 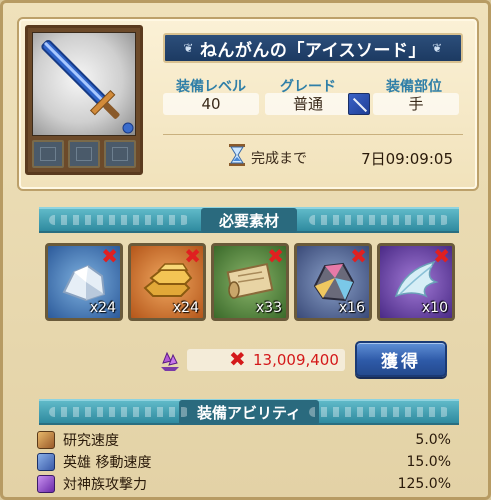 I want to click on materials-list: ✖ x24 ✖ x24 ✖ x33 ✖ x16 ✖ x10, so click(x=252, y=283).